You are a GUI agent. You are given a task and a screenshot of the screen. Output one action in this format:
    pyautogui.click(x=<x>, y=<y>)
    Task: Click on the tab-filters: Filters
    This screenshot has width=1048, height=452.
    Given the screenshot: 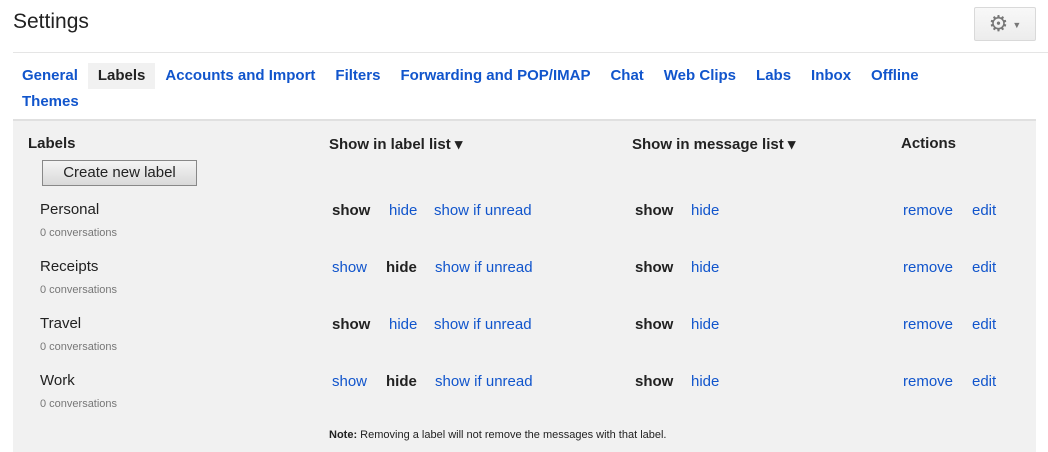 What is the action you would take?
    pyautogui.click(x=357, y=76)
    